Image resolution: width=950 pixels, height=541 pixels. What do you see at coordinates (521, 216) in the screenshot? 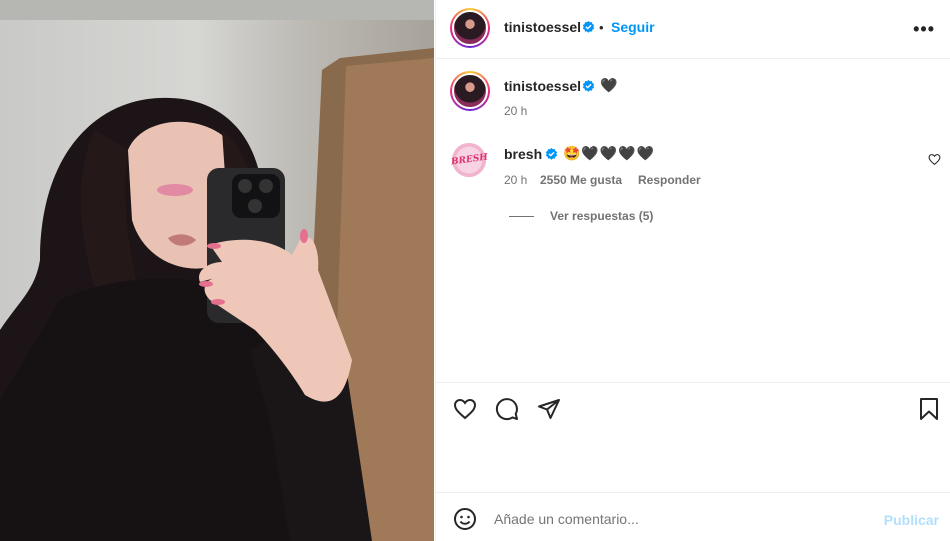
I see `replies-divider` at bounding box center [521, 216].